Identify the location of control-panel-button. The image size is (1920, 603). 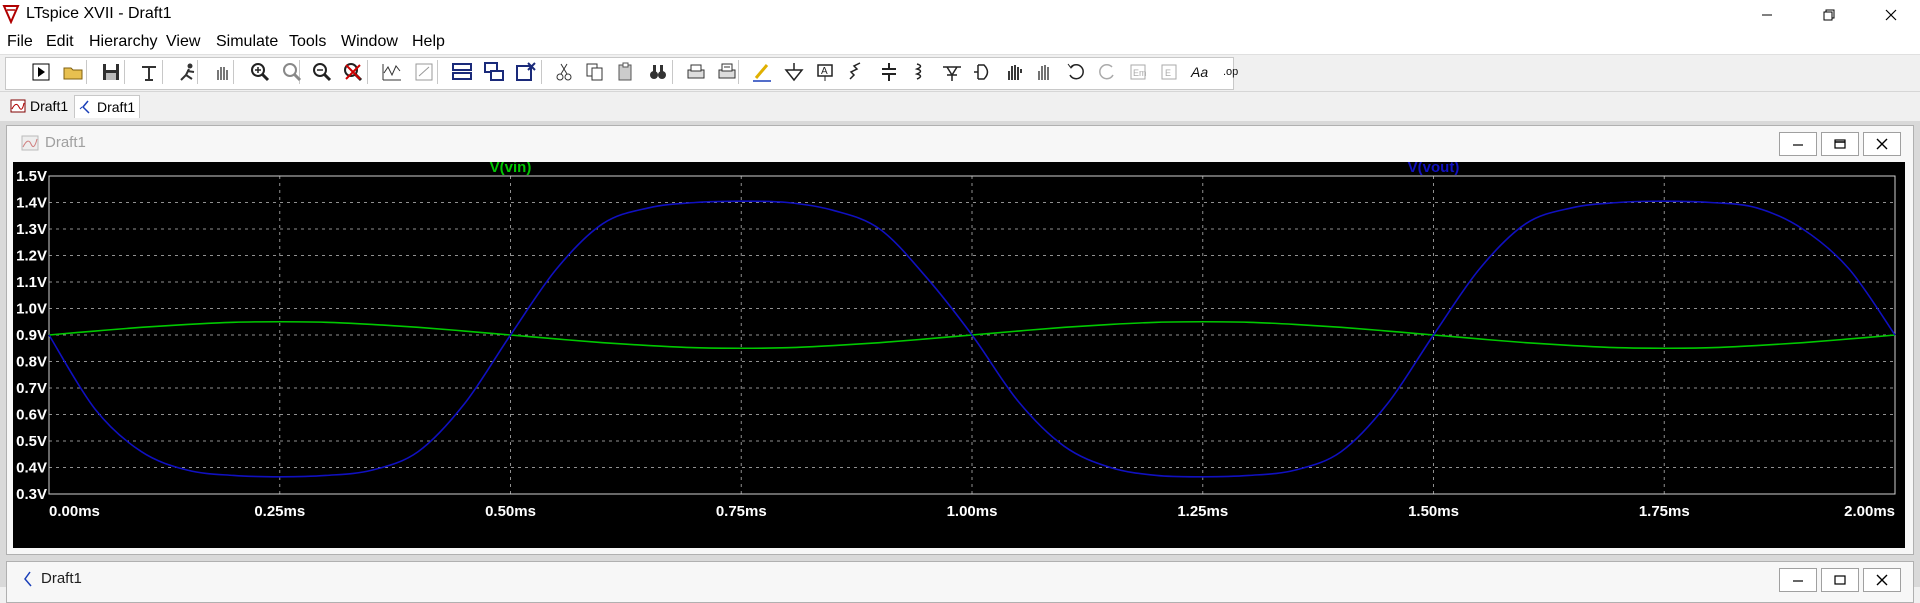
(149, 72).